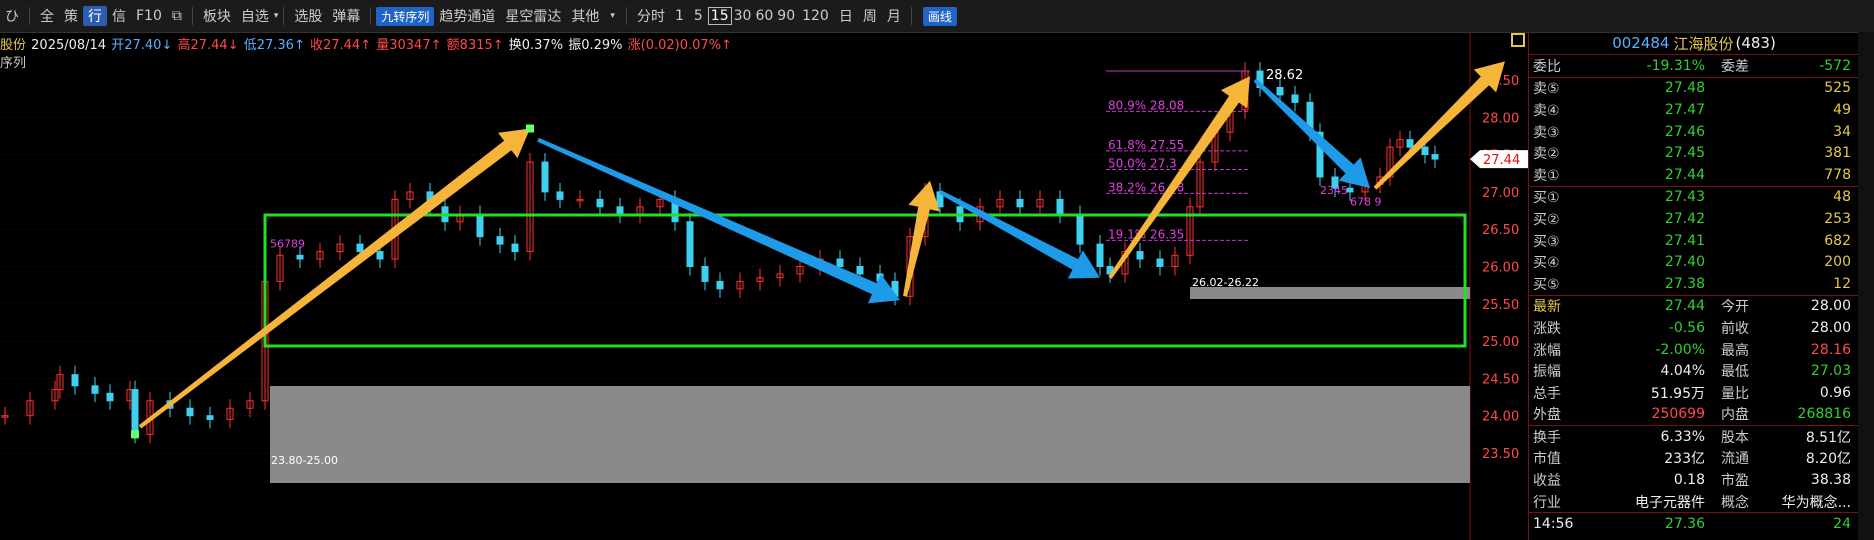  Describe the element at coordinates (1546, 132) in the screenshot. I see `sell-level-label: 卖③` at that location.